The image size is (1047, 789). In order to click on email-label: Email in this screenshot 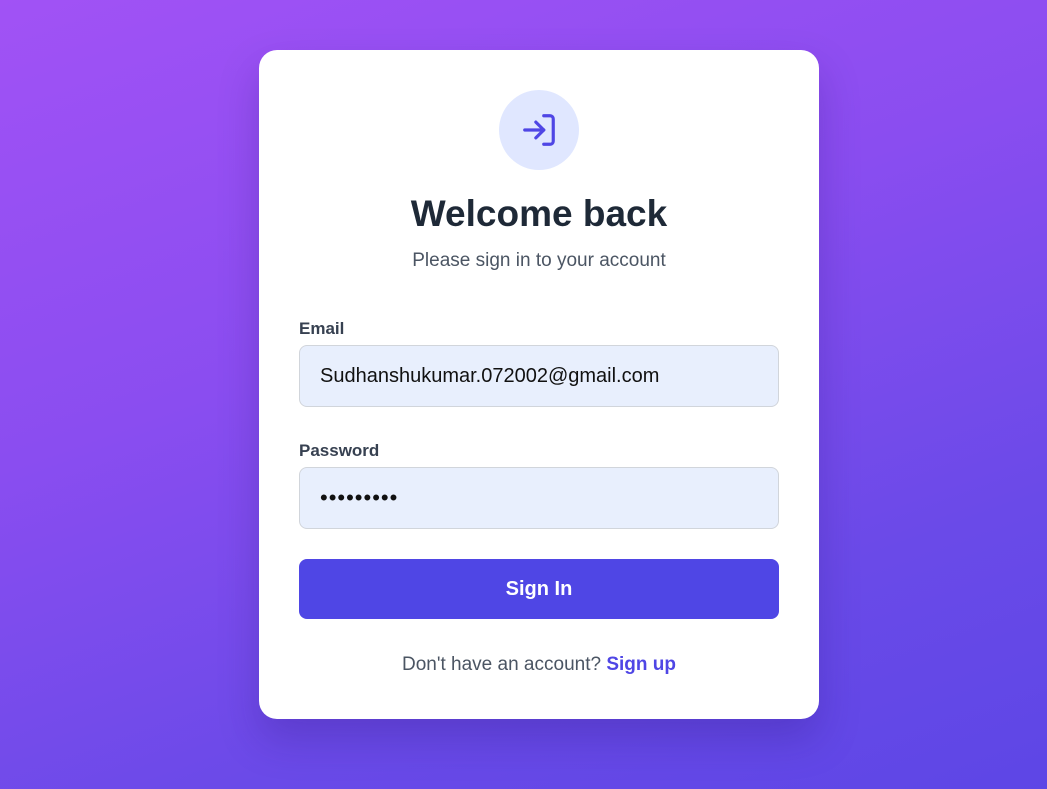, I will do `click(322, 328)`.